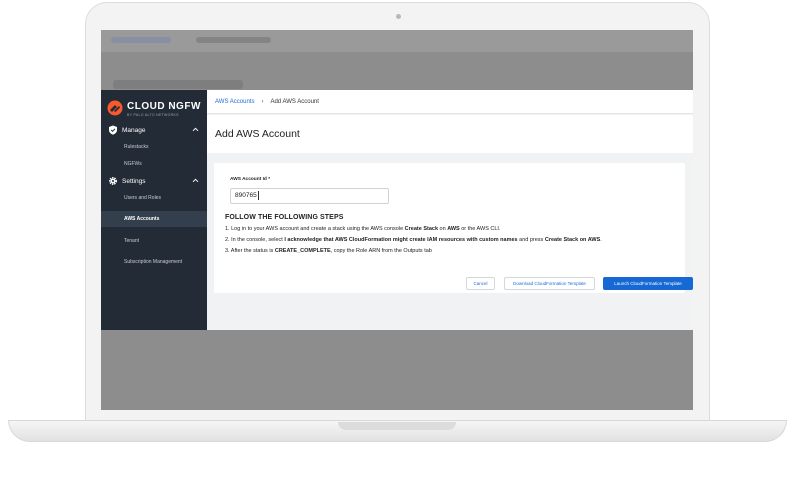 The image size is (795, 482). I want to click on page-header: Add AWS Account, so click(450, 134).